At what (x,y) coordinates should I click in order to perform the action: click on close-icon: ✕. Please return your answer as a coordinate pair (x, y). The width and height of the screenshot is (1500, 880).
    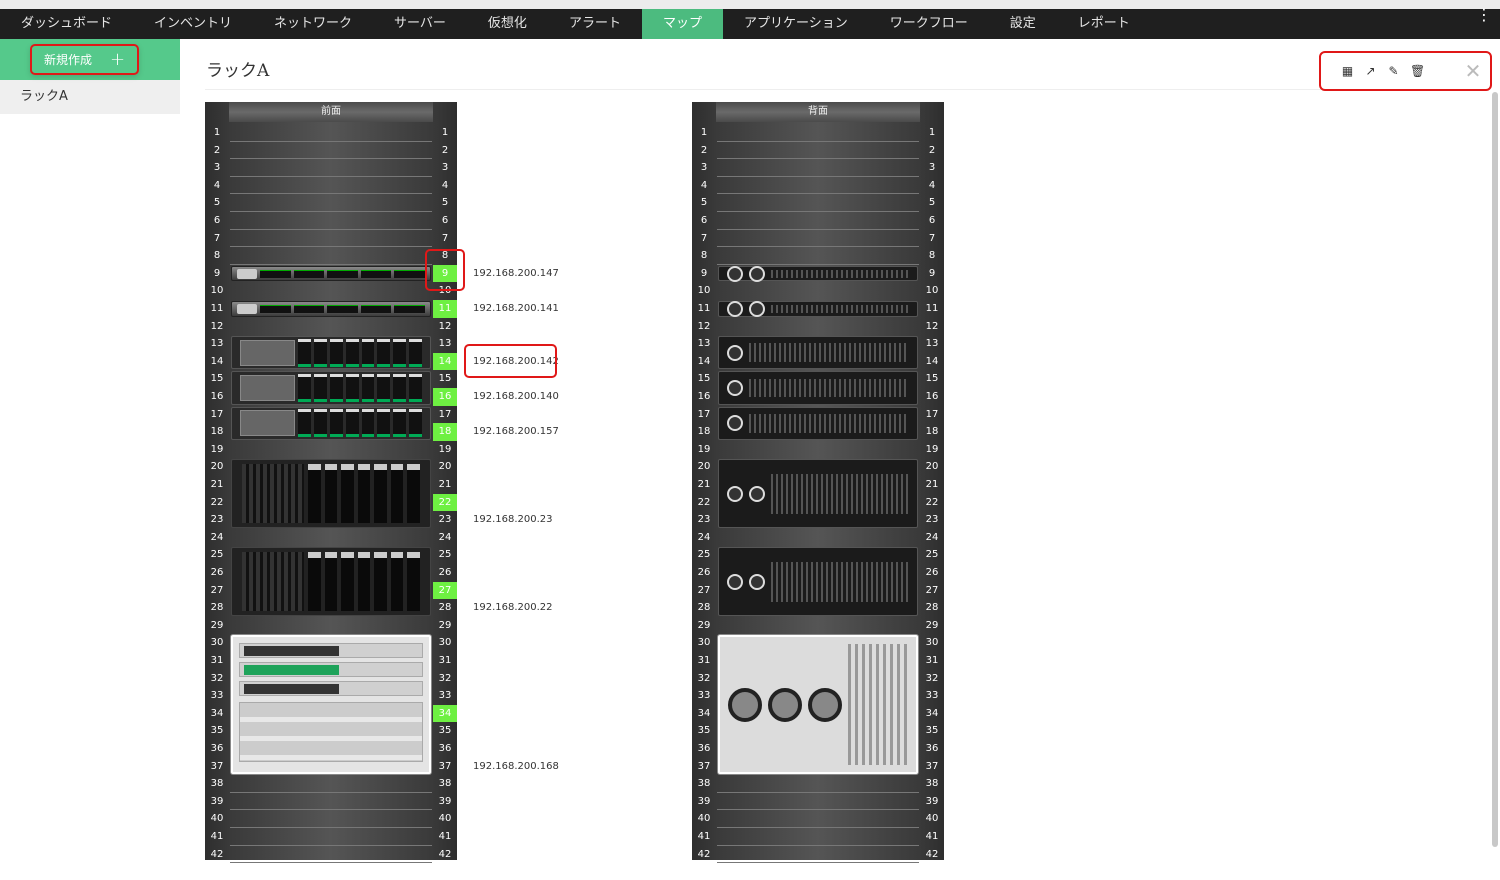
    Looking at the image, I should click on (1473, 71).